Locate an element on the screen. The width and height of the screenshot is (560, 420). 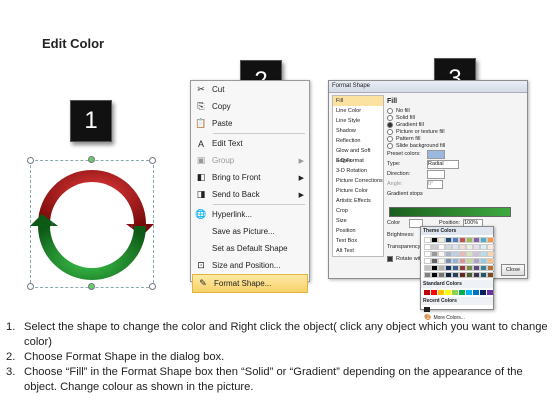
sidebar-item-line-style: Line Style is located at coordinates (358, 121).